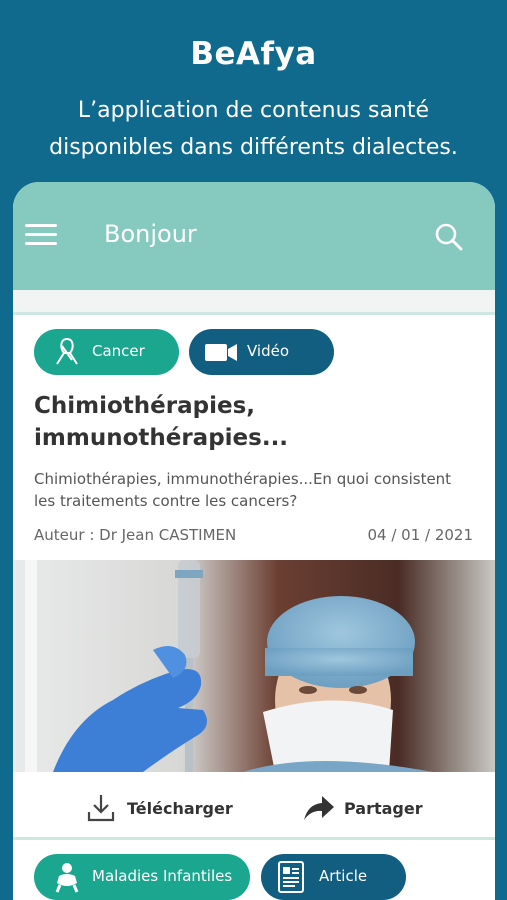 This screenshot has width=507, height=900. Describe the element at coordinates (135, 535) in the screenshot. I see `article-author: Auteur : Dr Jean CASTIMEN` at that location.